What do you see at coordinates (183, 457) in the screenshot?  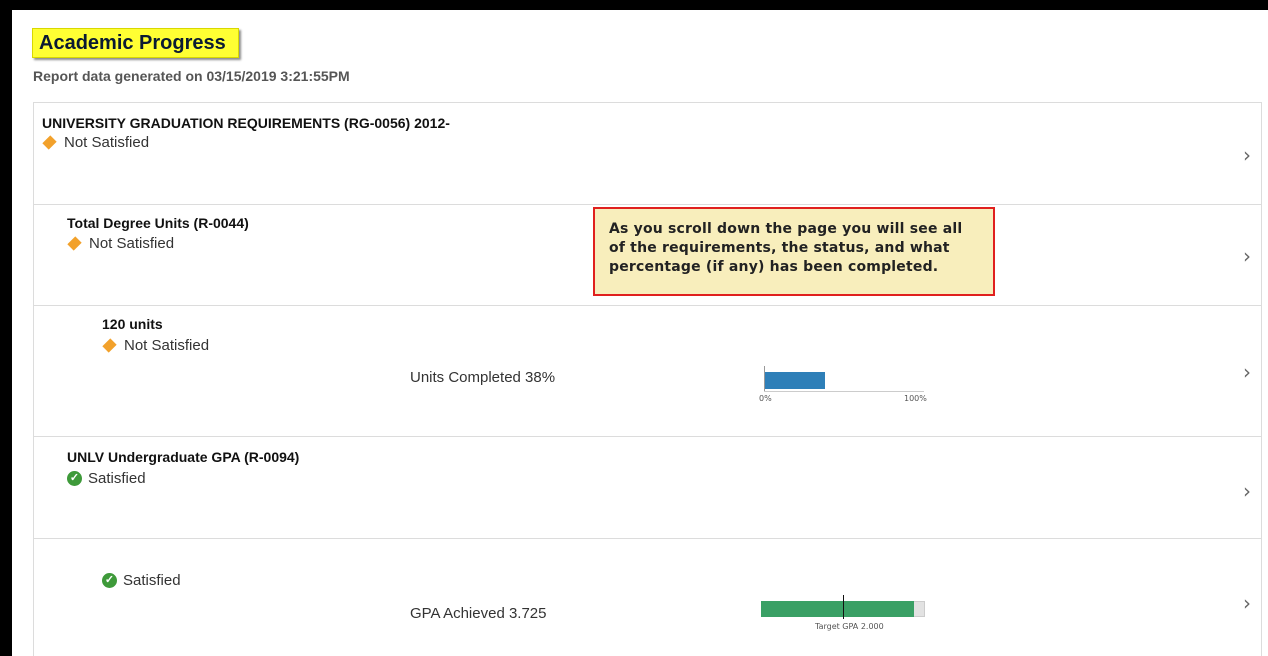 I see `requirement-title: UNLV Undergraduate GPA (R-0094)` at bounding box center [183, 457].